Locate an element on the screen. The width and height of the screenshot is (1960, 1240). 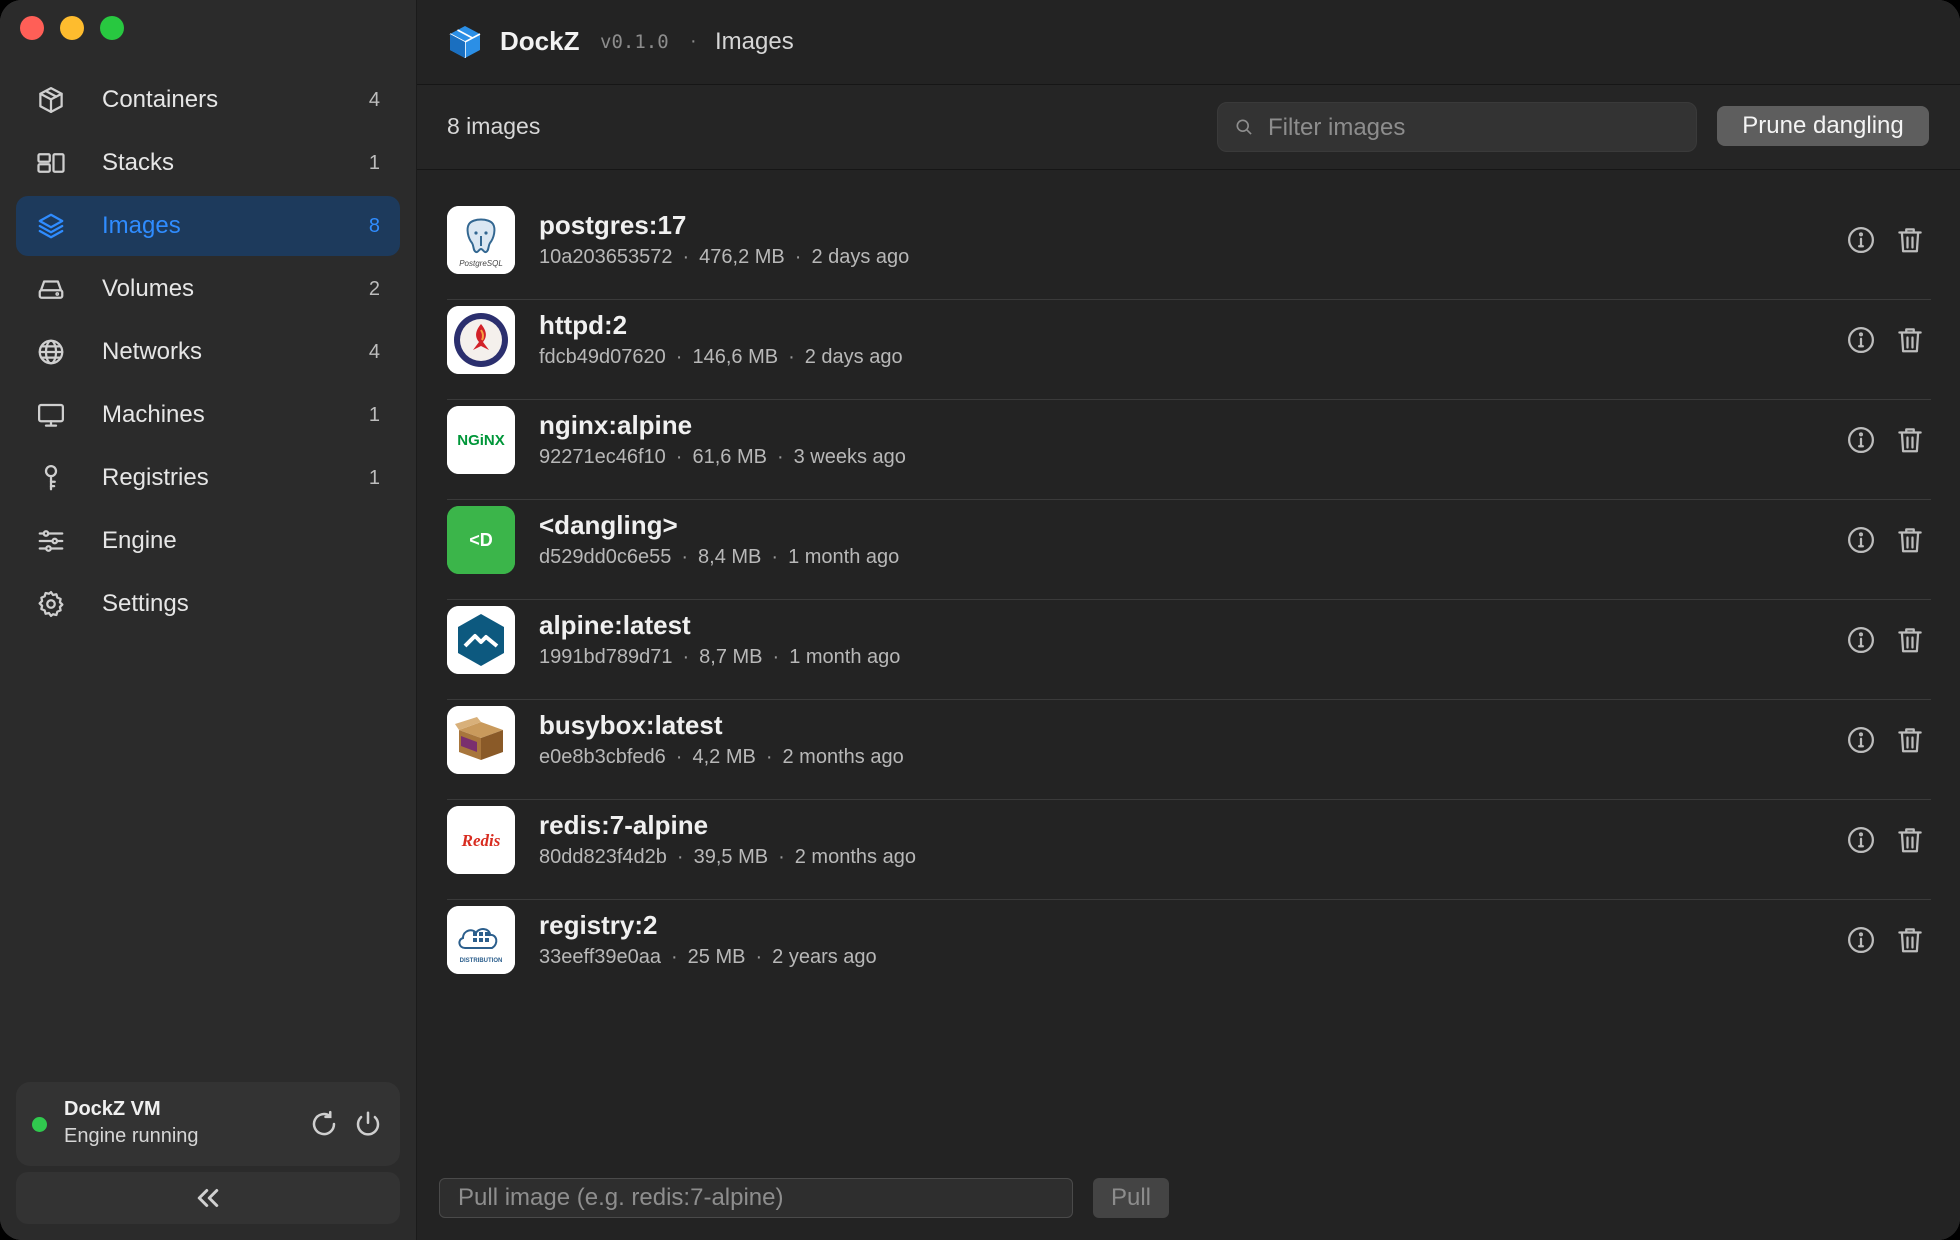
prune-dangling-button: Prune dangling is located at coordinates (1823, 126).